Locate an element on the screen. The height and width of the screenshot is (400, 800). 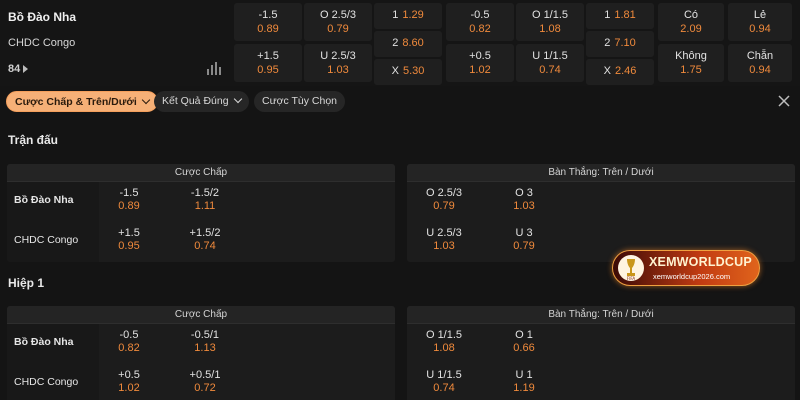
odds-cell-1x2-h1-away: 2 7.10 is located at coordinates (620, 44).